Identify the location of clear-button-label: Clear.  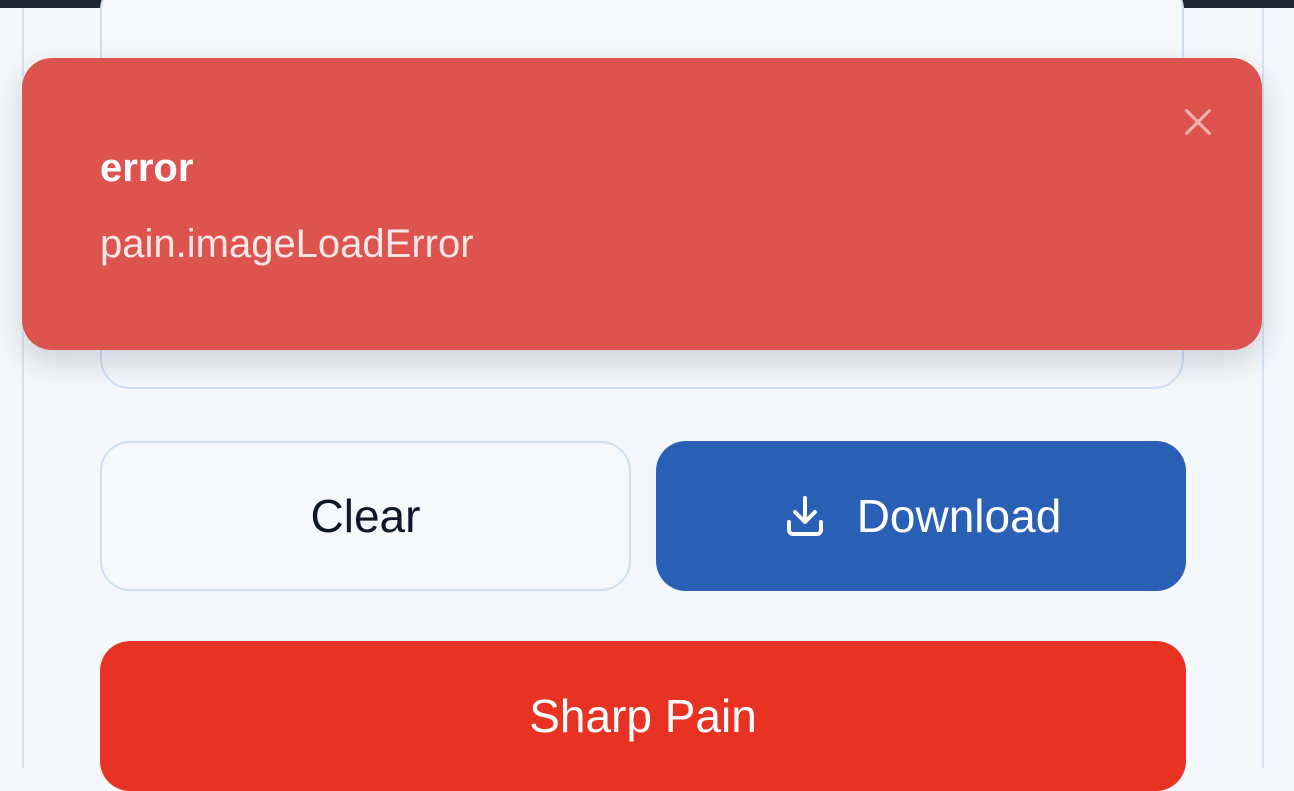
(365, 516).